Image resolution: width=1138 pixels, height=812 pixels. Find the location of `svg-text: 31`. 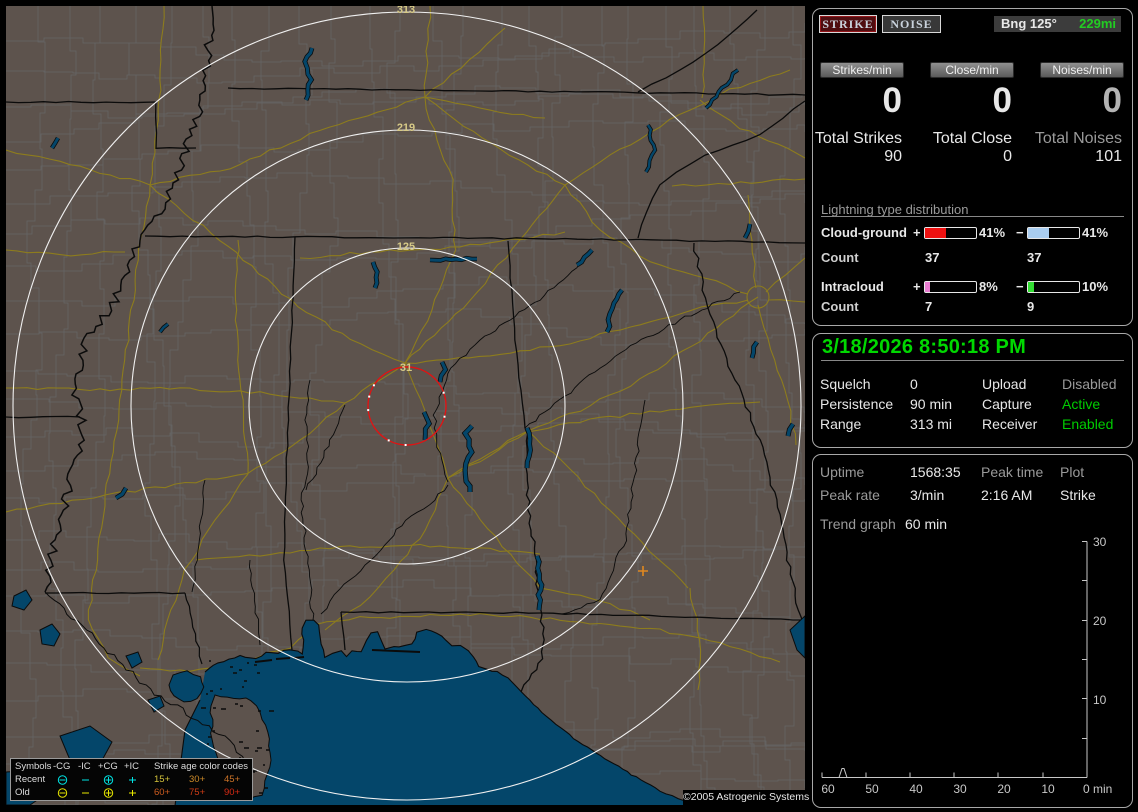

svg-text: 31 is located at coordinates (406, 368).